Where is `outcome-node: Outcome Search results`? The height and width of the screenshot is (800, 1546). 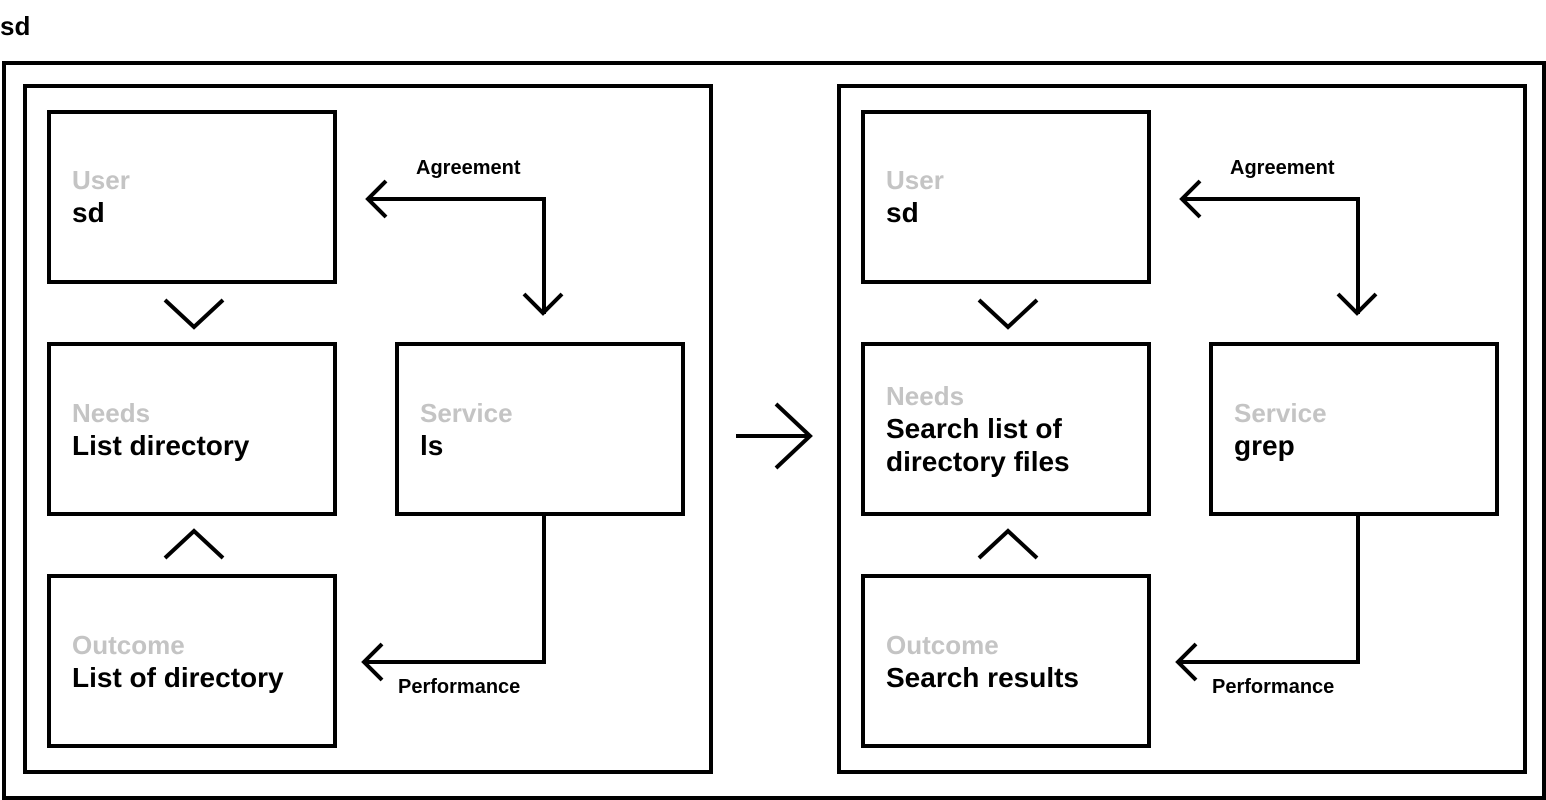 outcome-node: Outcome Search results is located at coordinates (1006, 661).